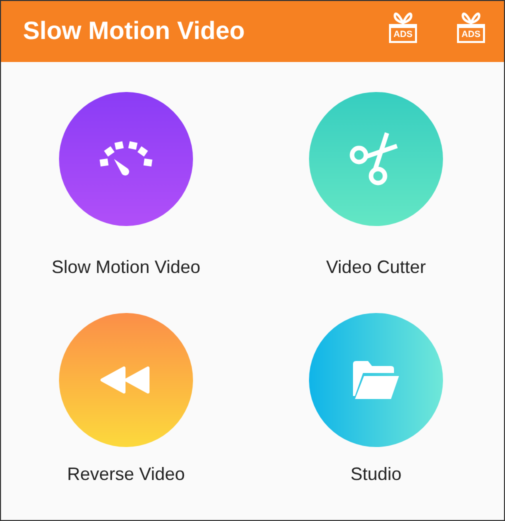 Image resolution: width=505 pixels, height=521 pixels. Describe the element at coordinates (126, 159) in the screenshot. I see `speedometer-icon` at that location.